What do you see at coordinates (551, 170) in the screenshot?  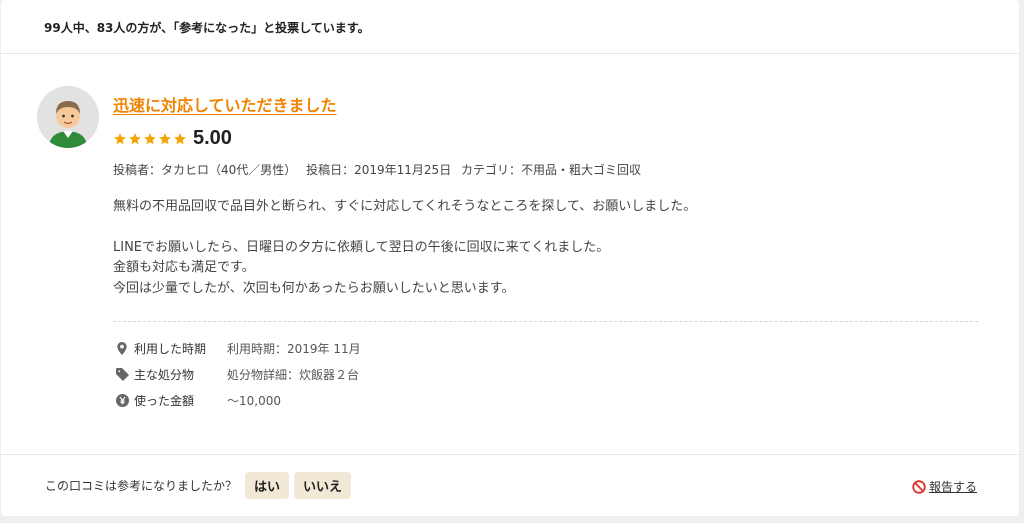 I see `category: カテゴリ：不用品・粗大ゴミ回収` at bounding box center [551, 170].